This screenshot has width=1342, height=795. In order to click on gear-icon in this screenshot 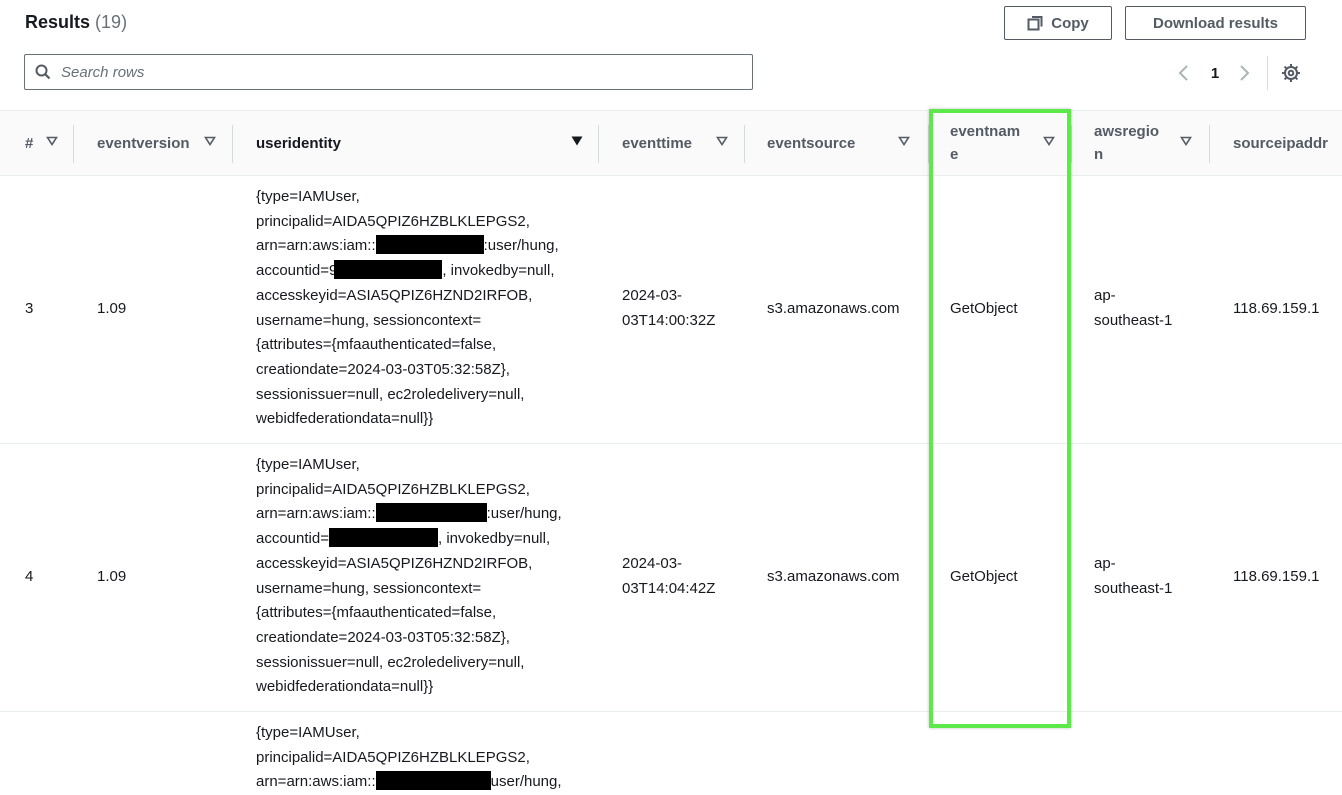, I will do `click(1291, 73)`.